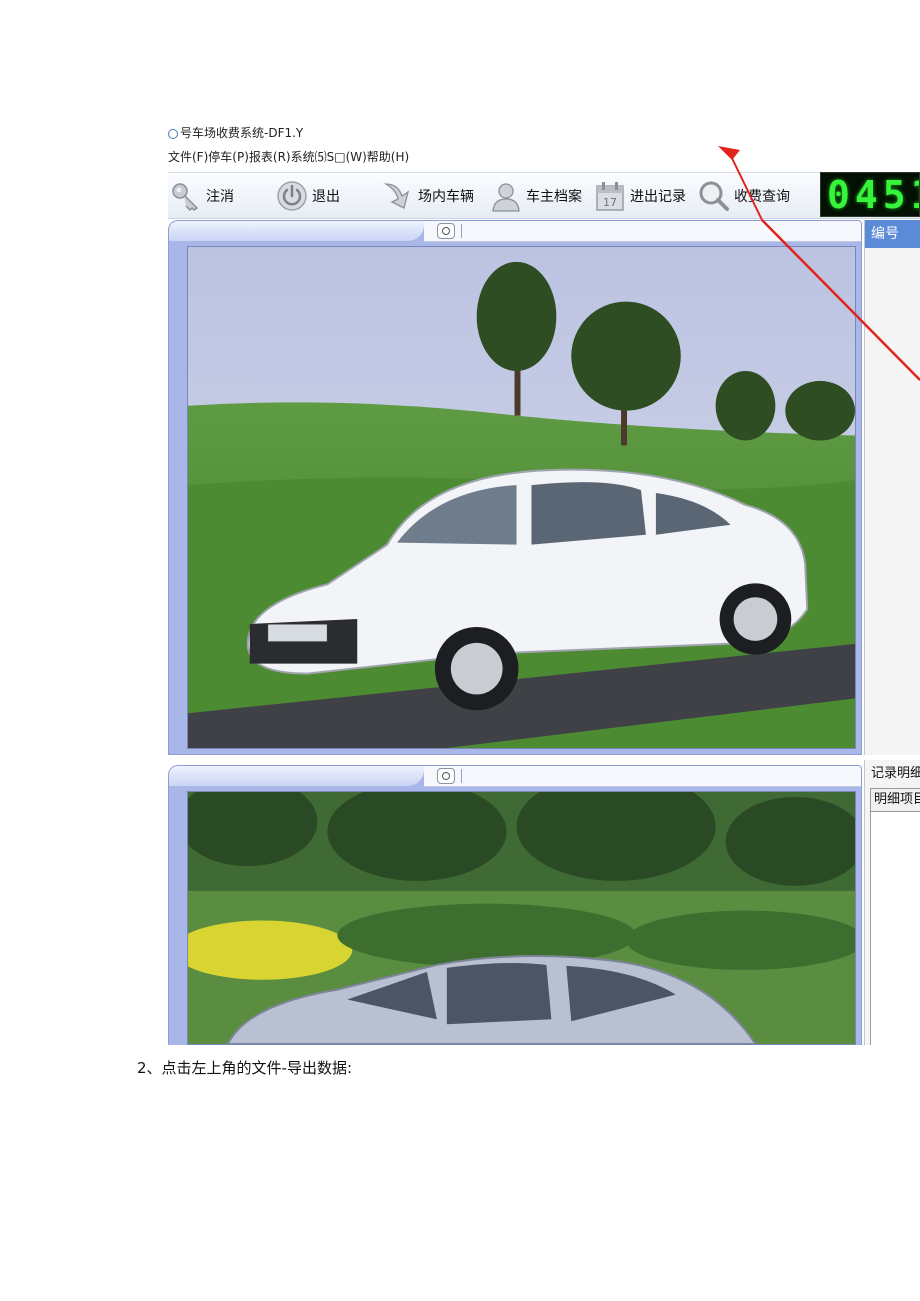  Describe the element at coordinates (228, 156) in the screenshot. I see `menu-parking: 停车(P)` at that location.